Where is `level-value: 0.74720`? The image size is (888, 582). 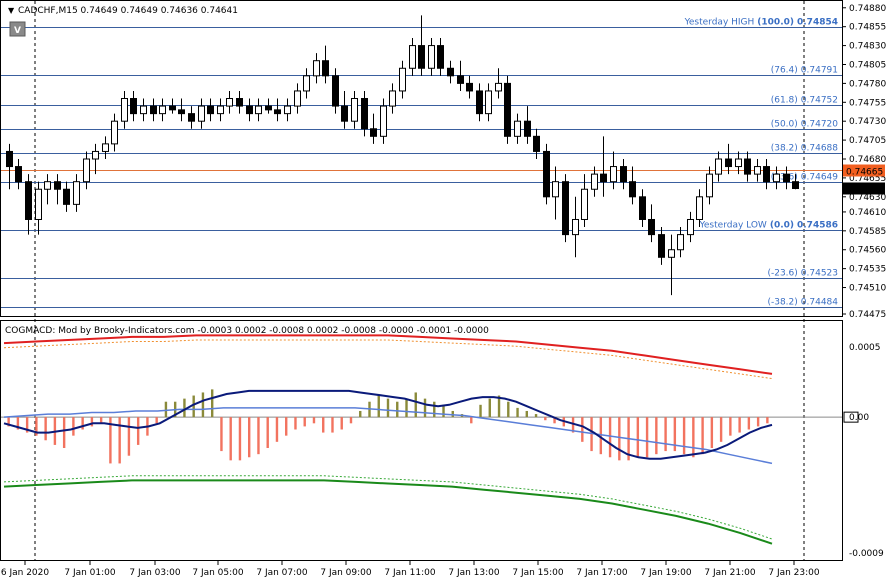
level-value: 0.74720 is located at coordinates (819, 125).